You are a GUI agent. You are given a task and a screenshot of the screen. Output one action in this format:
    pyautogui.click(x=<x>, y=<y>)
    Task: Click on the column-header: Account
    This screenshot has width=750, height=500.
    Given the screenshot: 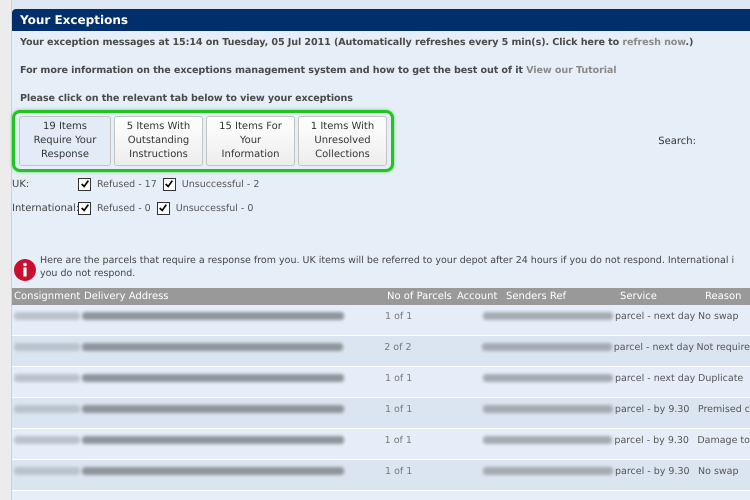 What is the action you would take?
    pyautogui.click(x=477, y=296)
    